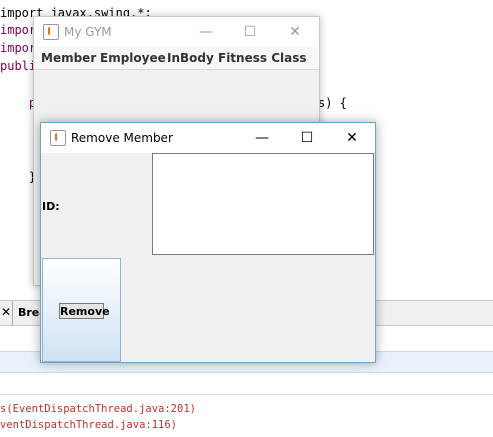 The width and height of the screenshot is (493, 437). Describe the element at coordinates (68, 58) in the screenshot. I see `menu-member: Member` at that location.